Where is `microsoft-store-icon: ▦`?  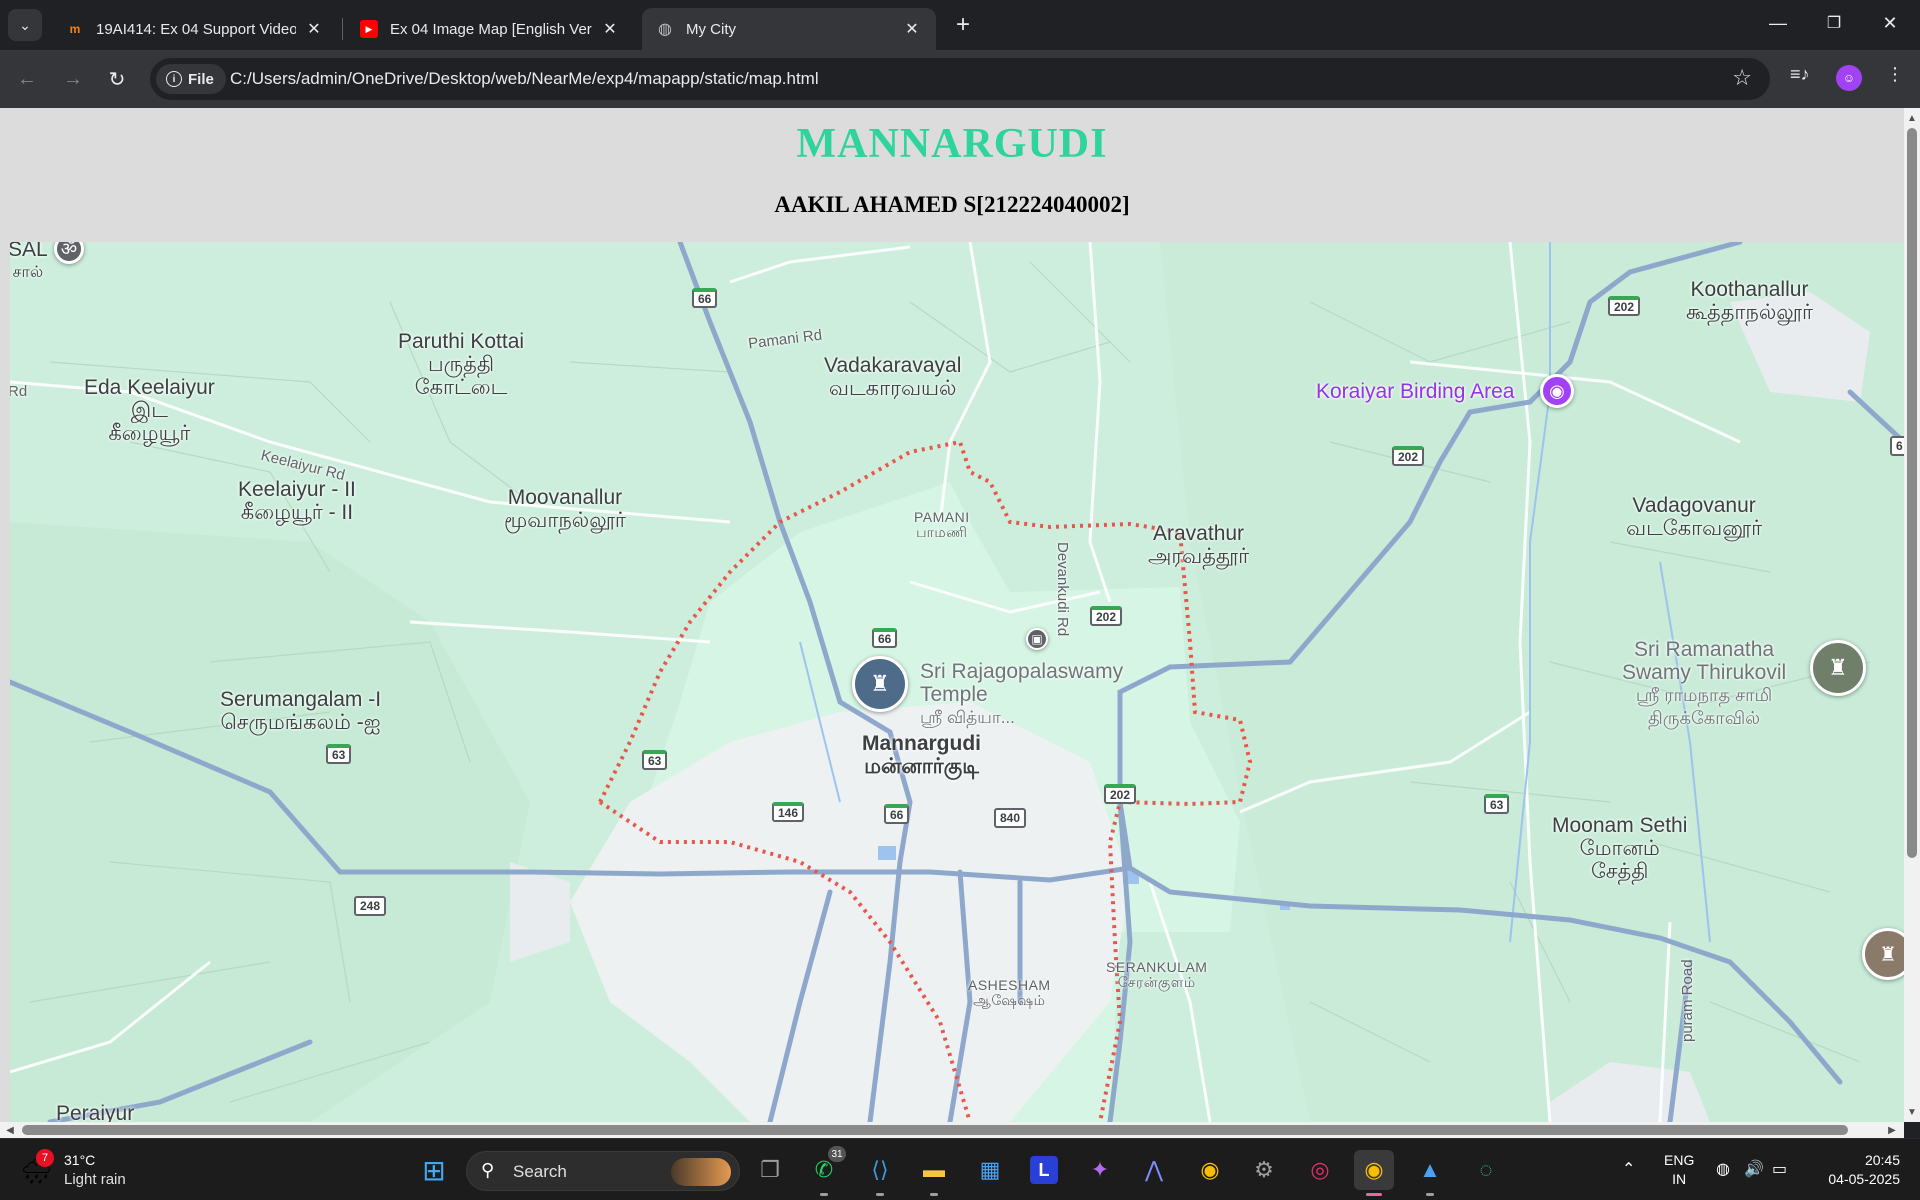
microsoft-store-icon: ▦ is located at coordinates (990, 1170).